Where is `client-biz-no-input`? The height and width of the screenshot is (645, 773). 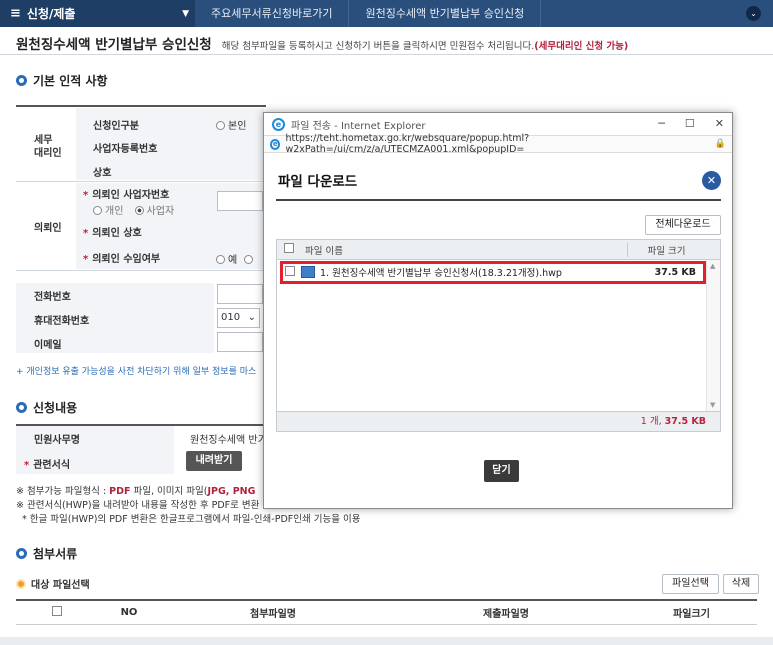
client-biz-no-input is located at coordinates (240, 201).